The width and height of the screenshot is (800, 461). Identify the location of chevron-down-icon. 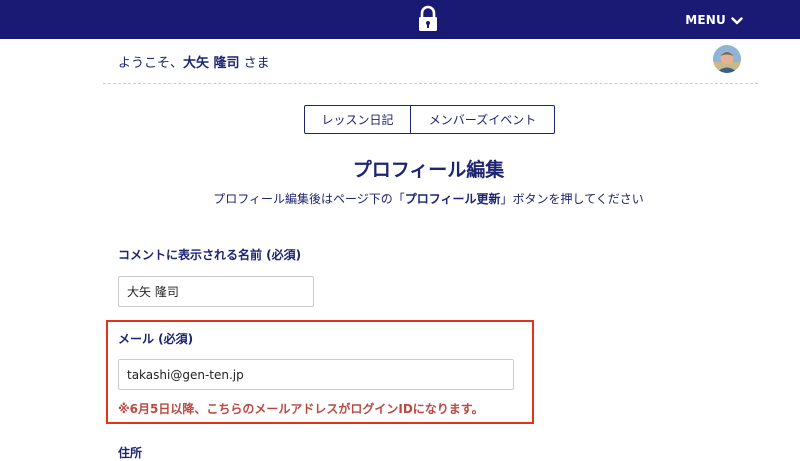
(737, 20).